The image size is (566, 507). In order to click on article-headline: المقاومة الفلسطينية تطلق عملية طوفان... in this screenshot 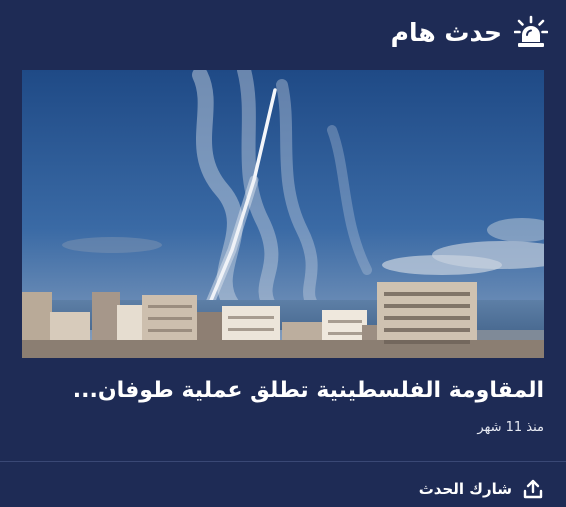, I will do `click(283, 391)`.